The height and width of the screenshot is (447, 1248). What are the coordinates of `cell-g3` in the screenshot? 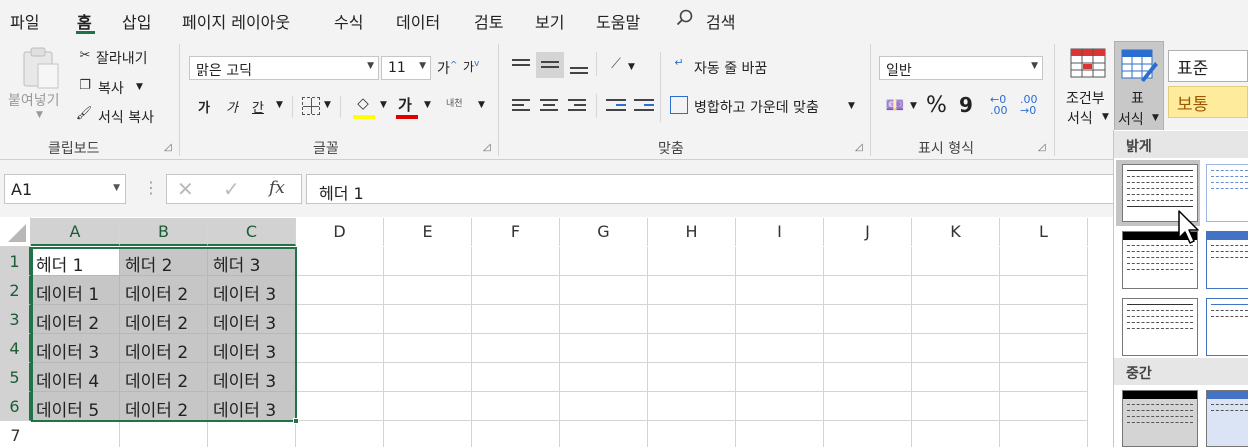 It's located at (604, 319).